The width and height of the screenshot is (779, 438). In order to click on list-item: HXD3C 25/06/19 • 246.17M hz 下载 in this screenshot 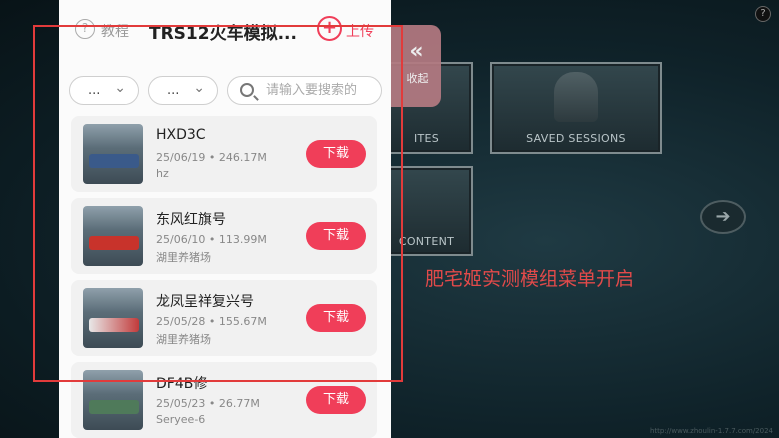, I will do `click(224, 154)`.